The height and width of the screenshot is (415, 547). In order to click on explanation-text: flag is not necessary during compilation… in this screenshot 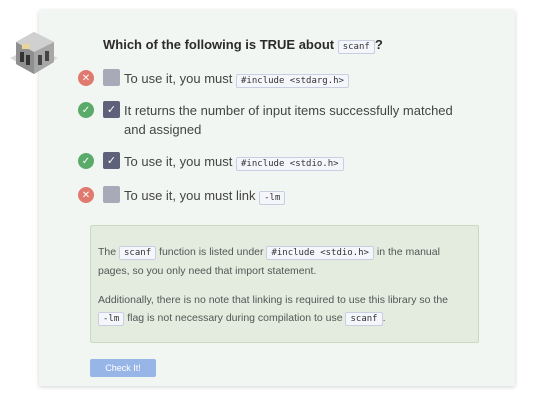, I will do `click(235, 318)`.